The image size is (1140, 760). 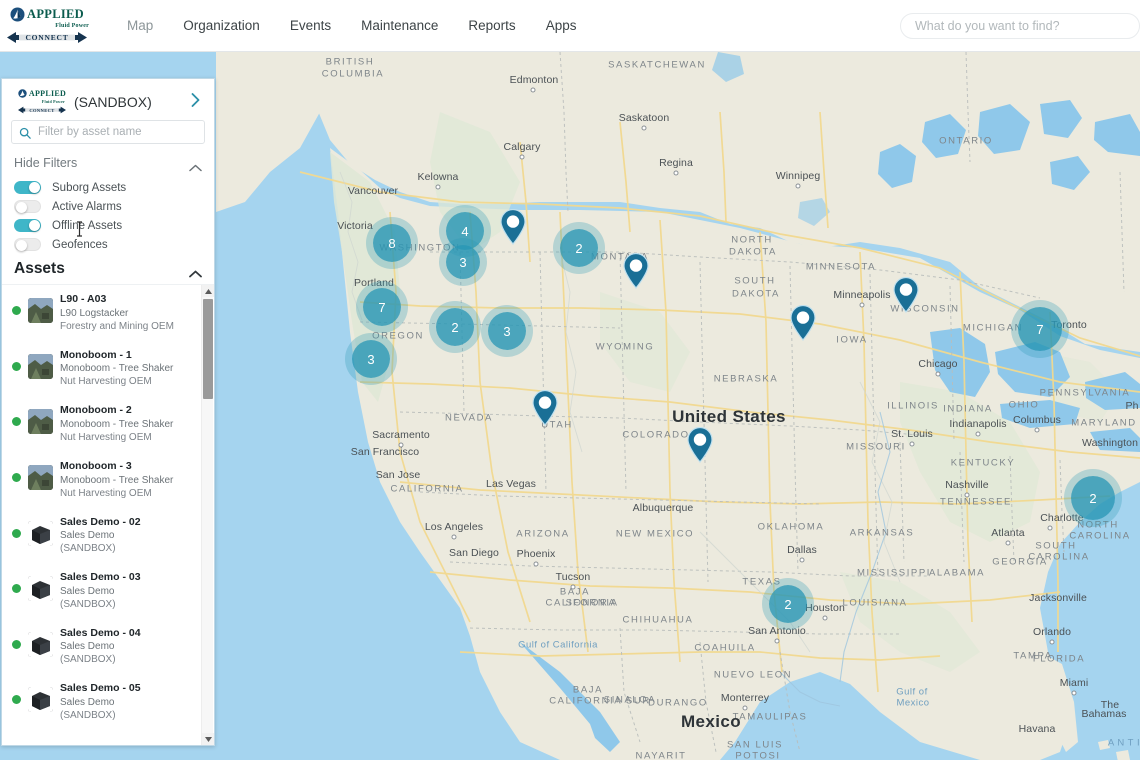 What do you see at coordinates (46, 163) in the screenshot?
I see `hide-filters-label: Hide Filters` at bounding box center [46, 163].